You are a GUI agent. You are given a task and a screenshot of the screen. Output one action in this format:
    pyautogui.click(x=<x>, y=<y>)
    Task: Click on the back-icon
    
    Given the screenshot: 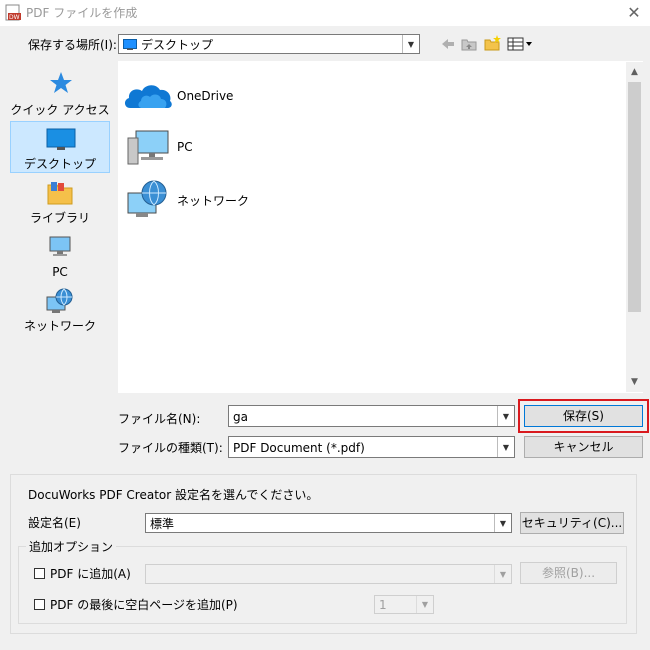 What is the action you would take?
    pyautogui.click(x=448, y=44)
    